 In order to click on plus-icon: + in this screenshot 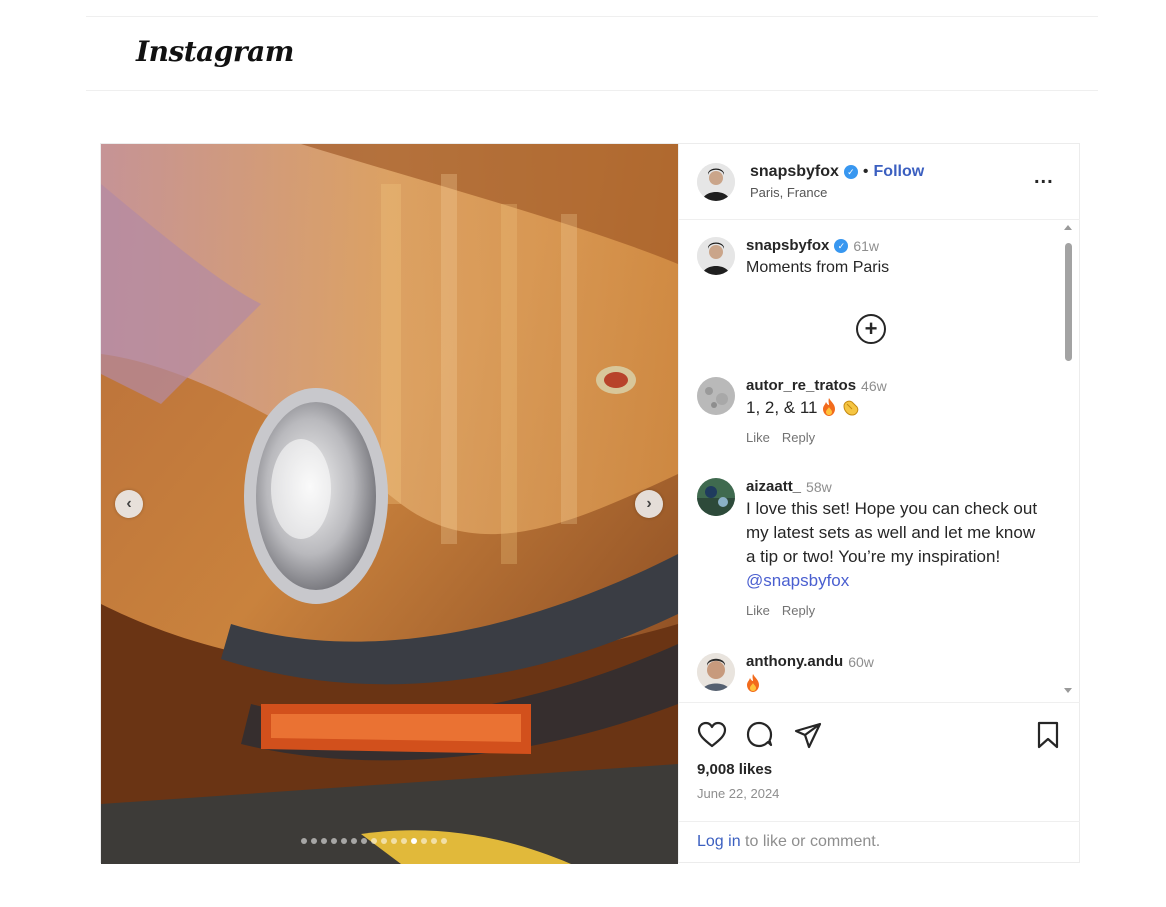, I will do `click(871, 328)`.